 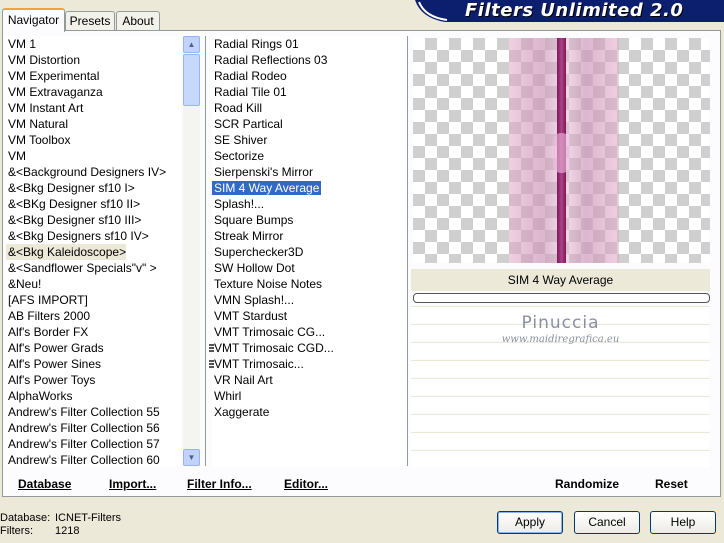 What do you see at coordinates (191, 251) in the screenshot?
I see `category-scrollbar: ▲ ▼` at bounding box center [191, 251].